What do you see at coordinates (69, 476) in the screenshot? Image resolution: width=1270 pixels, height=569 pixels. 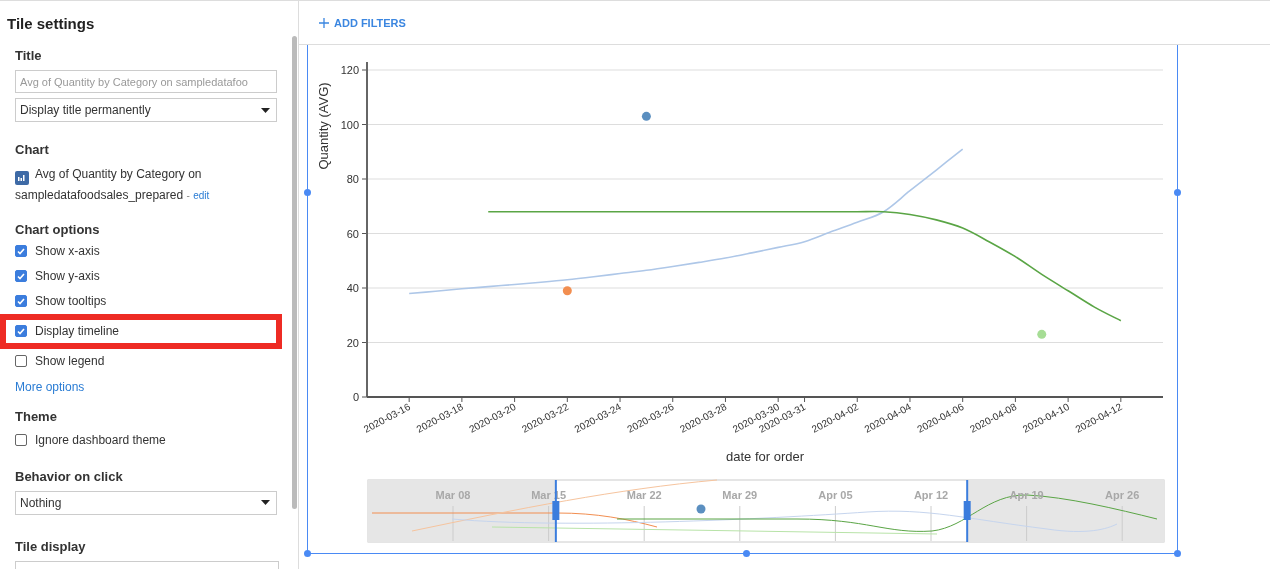 I see `section-label: Behavior on click` at bounding box center [69, 476].